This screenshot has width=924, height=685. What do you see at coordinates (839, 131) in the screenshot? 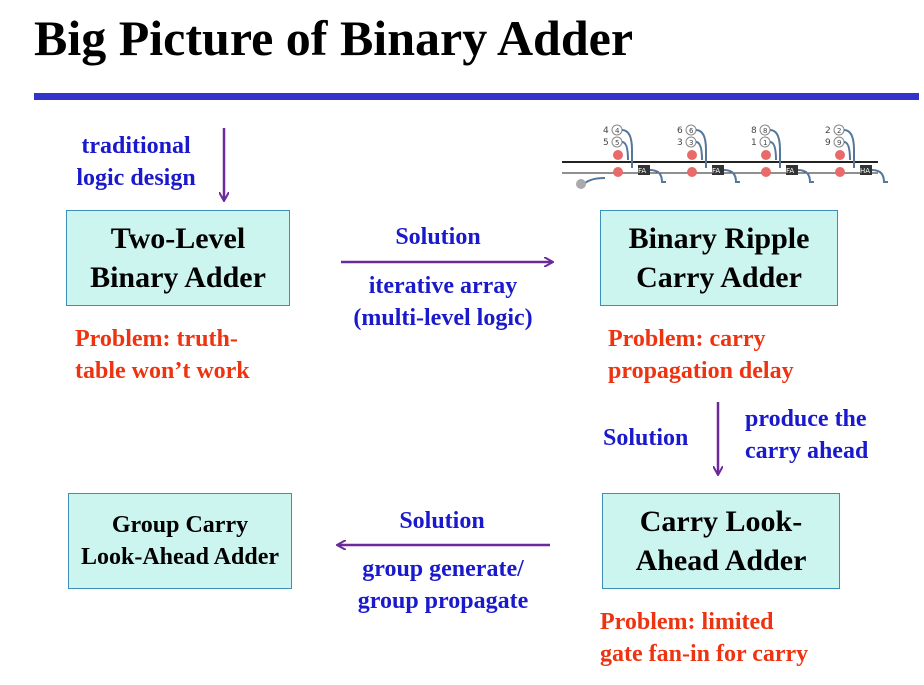
I see `stage-circle-top-digit: 2` at bounding box center [839, 131].